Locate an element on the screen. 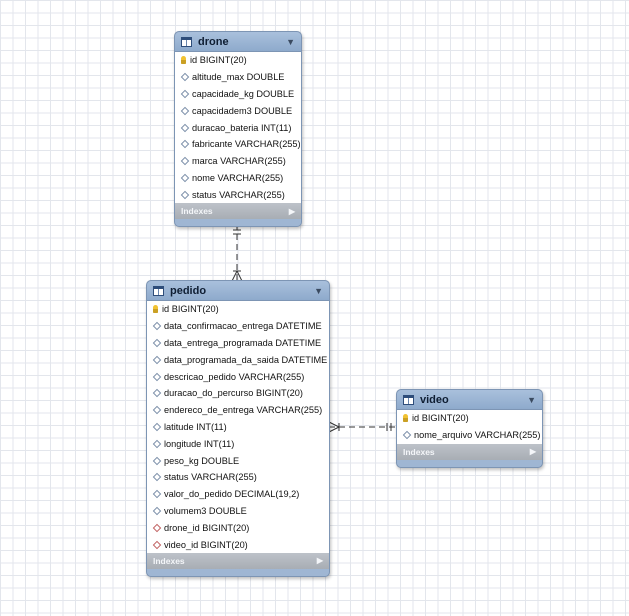 This screenshot has height=616, width=629. column-row: marca VARCHAR(255) is located at coordinates (238, 161).